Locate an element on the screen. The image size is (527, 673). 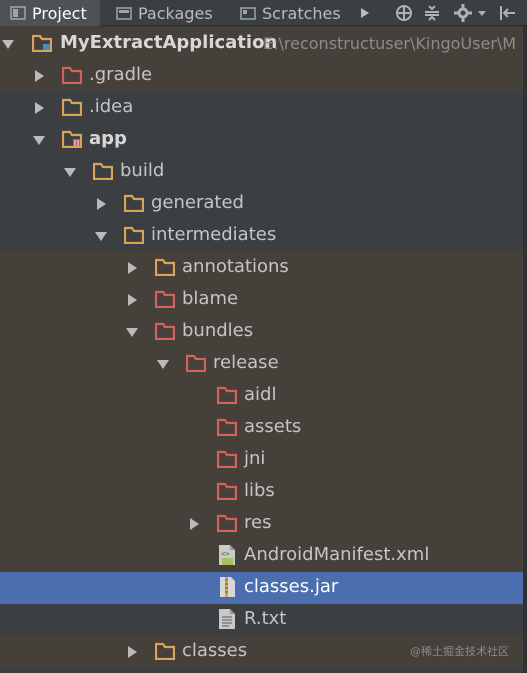
tree-label-classes-jar: classes.jar is located at coordinates (291, 586).